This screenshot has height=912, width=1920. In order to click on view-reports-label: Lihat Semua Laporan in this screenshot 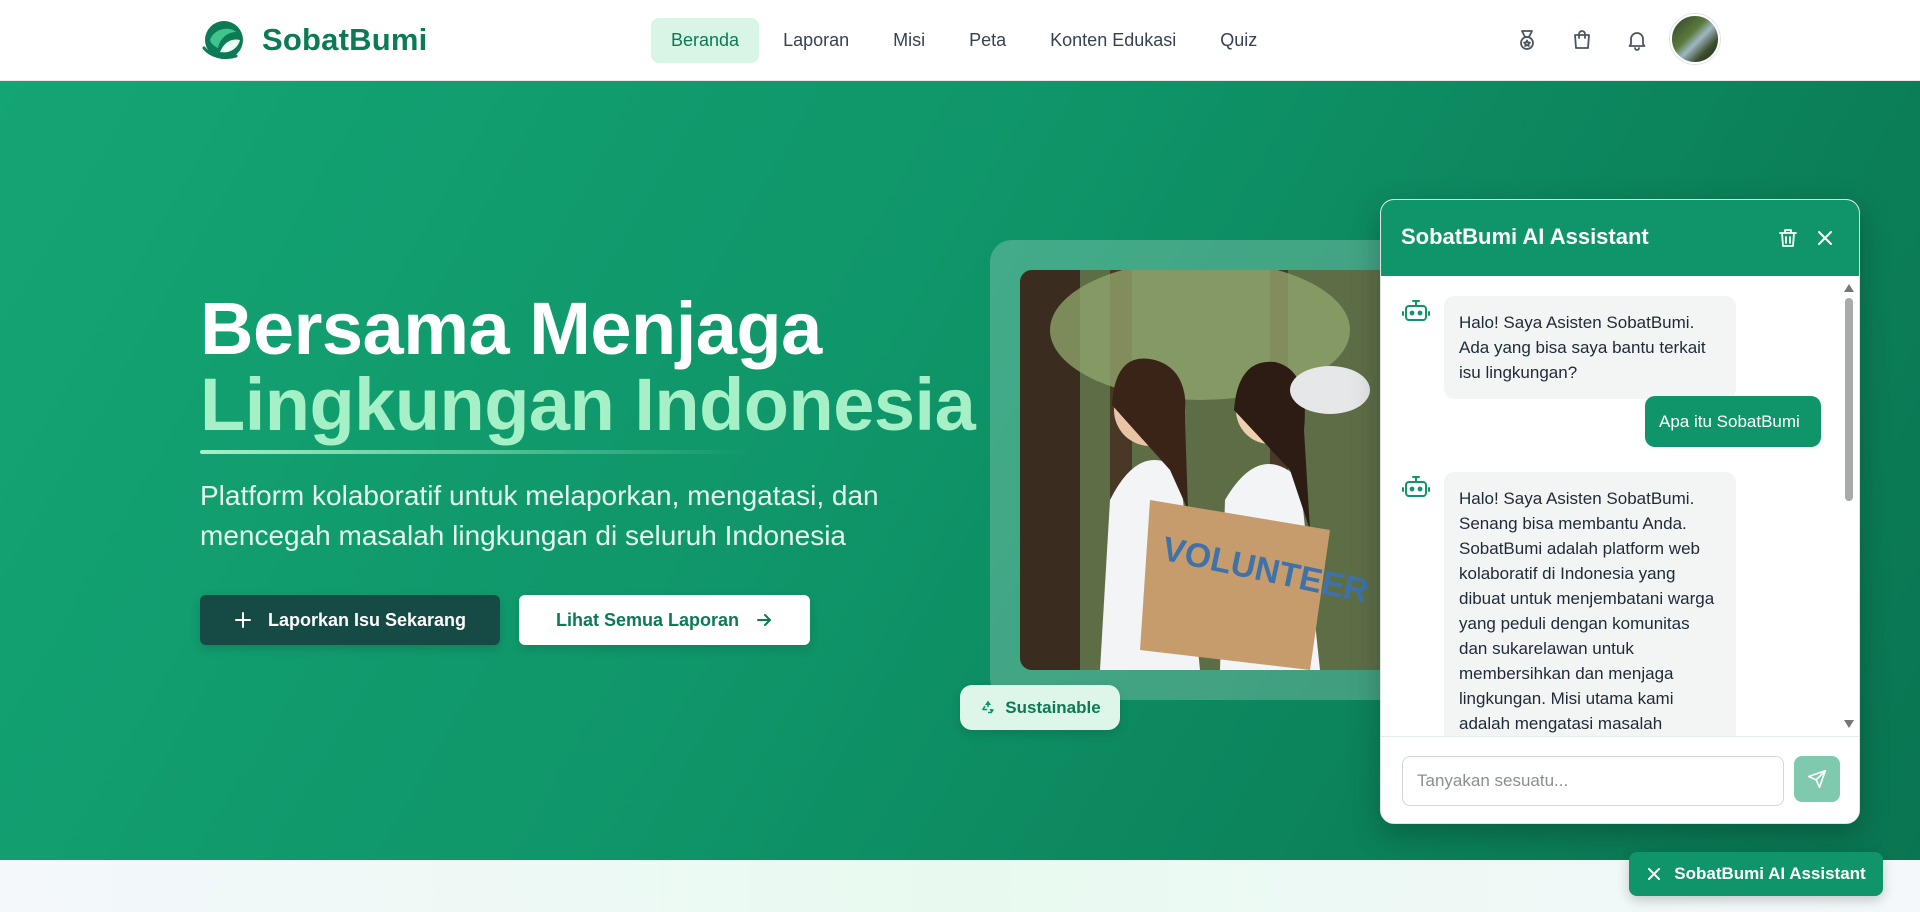, I will do `click(647, 619)`.